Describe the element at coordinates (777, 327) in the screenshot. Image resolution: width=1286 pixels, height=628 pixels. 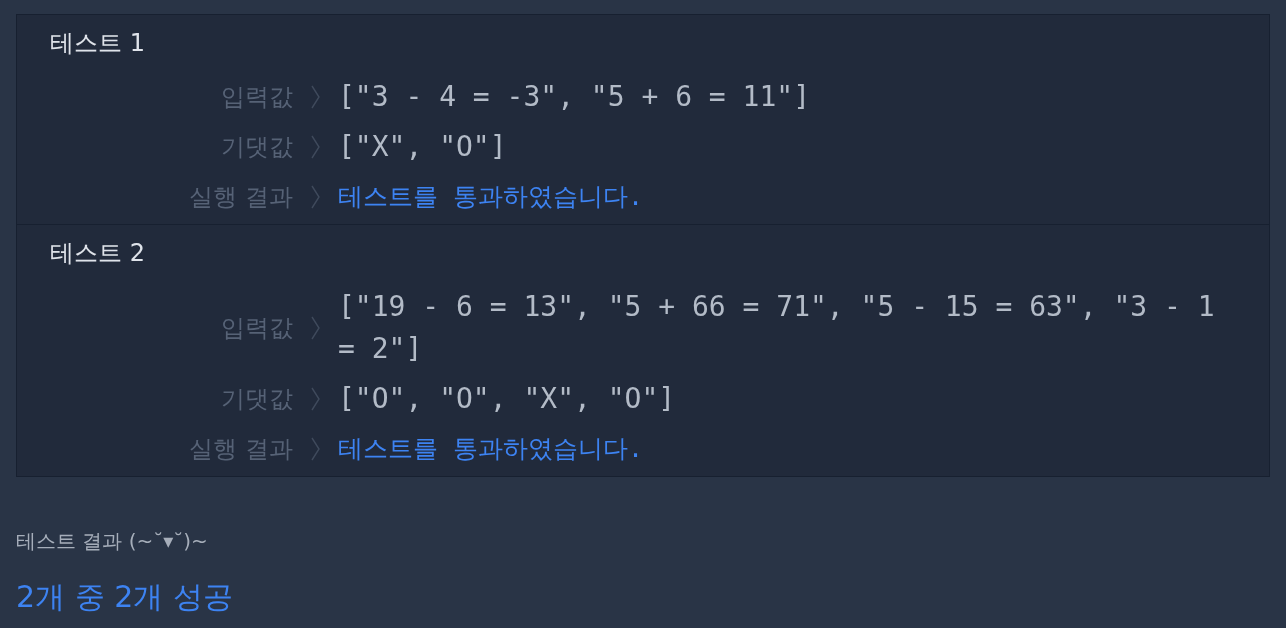
I see `code-value: ["19 - 6 = 13", "5 + 66 = 71", "5 - 15 = 63", "3 - 1 = 2"]` at that location.